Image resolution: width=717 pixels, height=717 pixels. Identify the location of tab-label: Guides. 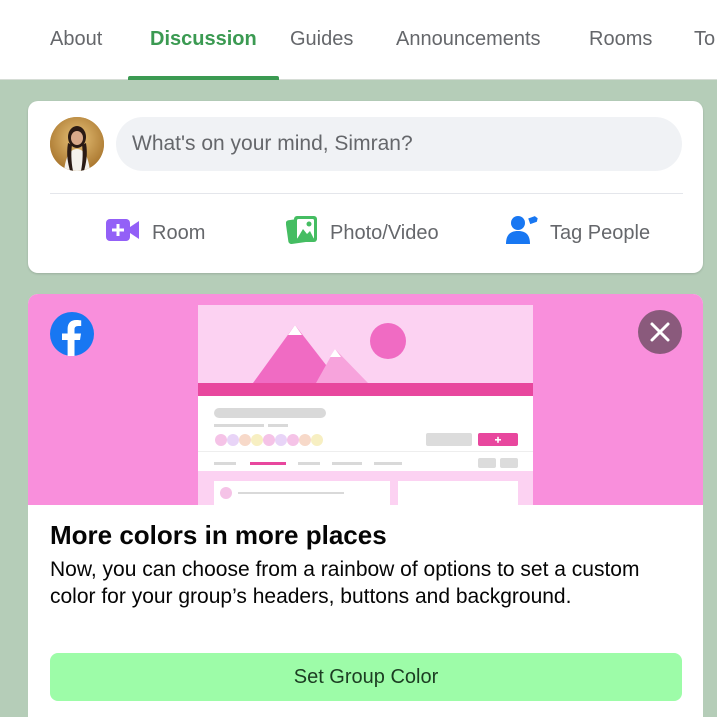
(322, 39).